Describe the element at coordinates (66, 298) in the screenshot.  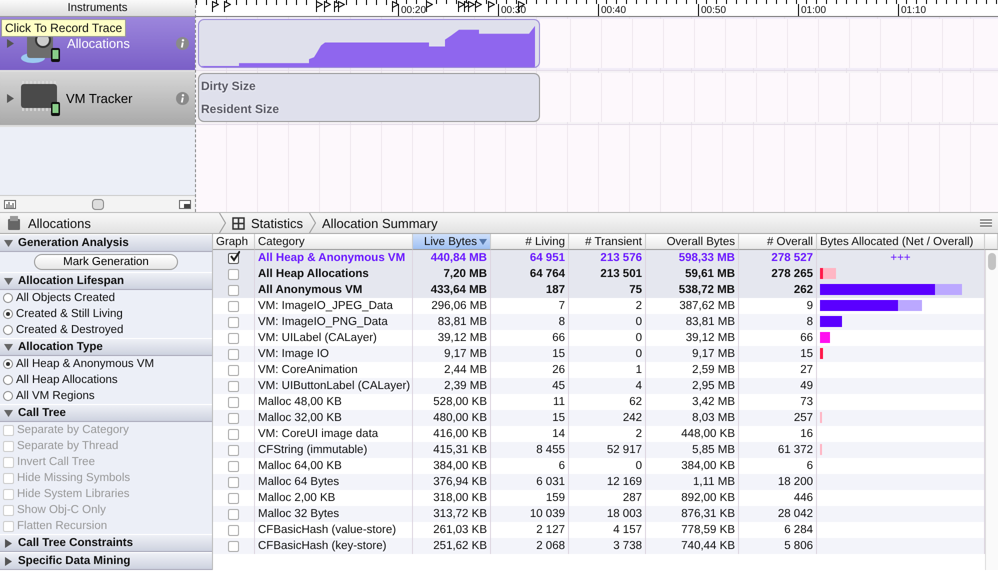
I see `option-label: All Objects Created` at that location.